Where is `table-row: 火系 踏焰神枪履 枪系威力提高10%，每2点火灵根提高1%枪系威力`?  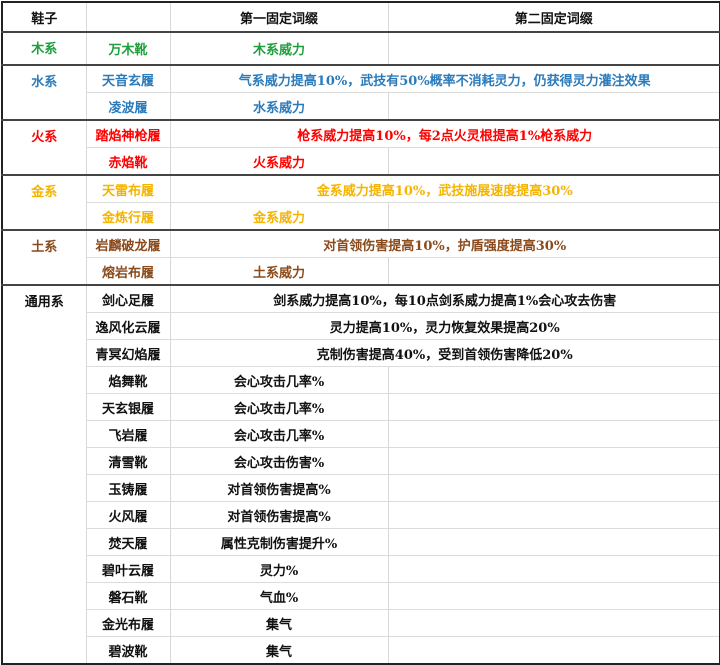 table-row: 火系 踏焰神枪履 枪系威力提高10%，每2点火灵根提高1%枪系威力 is located at coordinates (360, 147).